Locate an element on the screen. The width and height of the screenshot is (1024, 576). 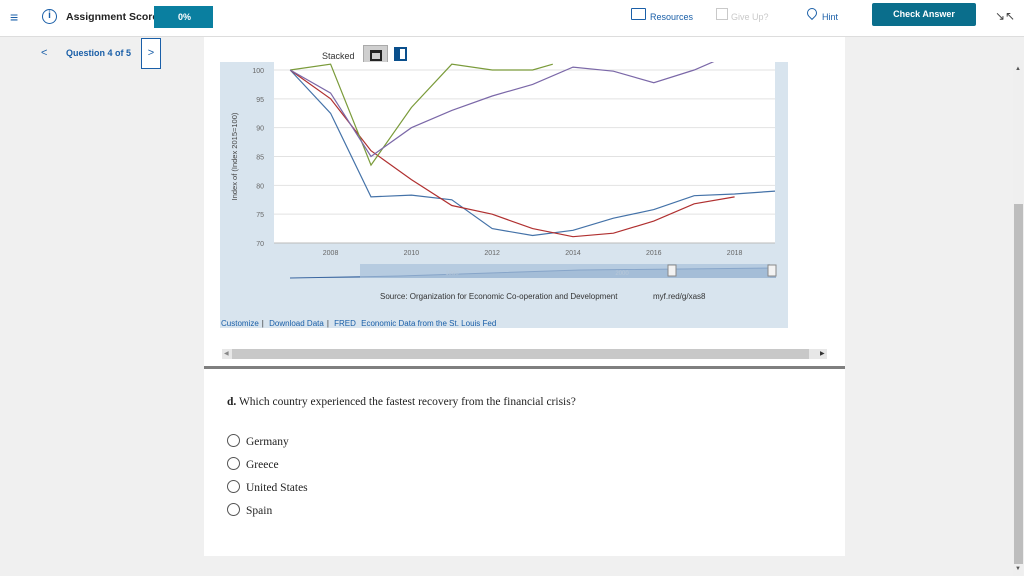
question-counter: Question 4 of 5 is located at coordinates (99, 53).